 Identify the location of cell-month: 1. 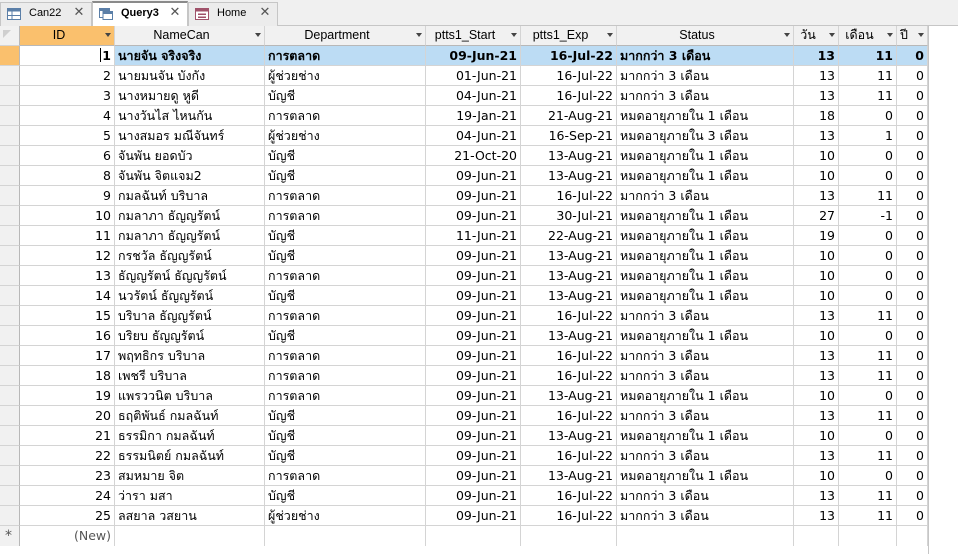
(868, 136).